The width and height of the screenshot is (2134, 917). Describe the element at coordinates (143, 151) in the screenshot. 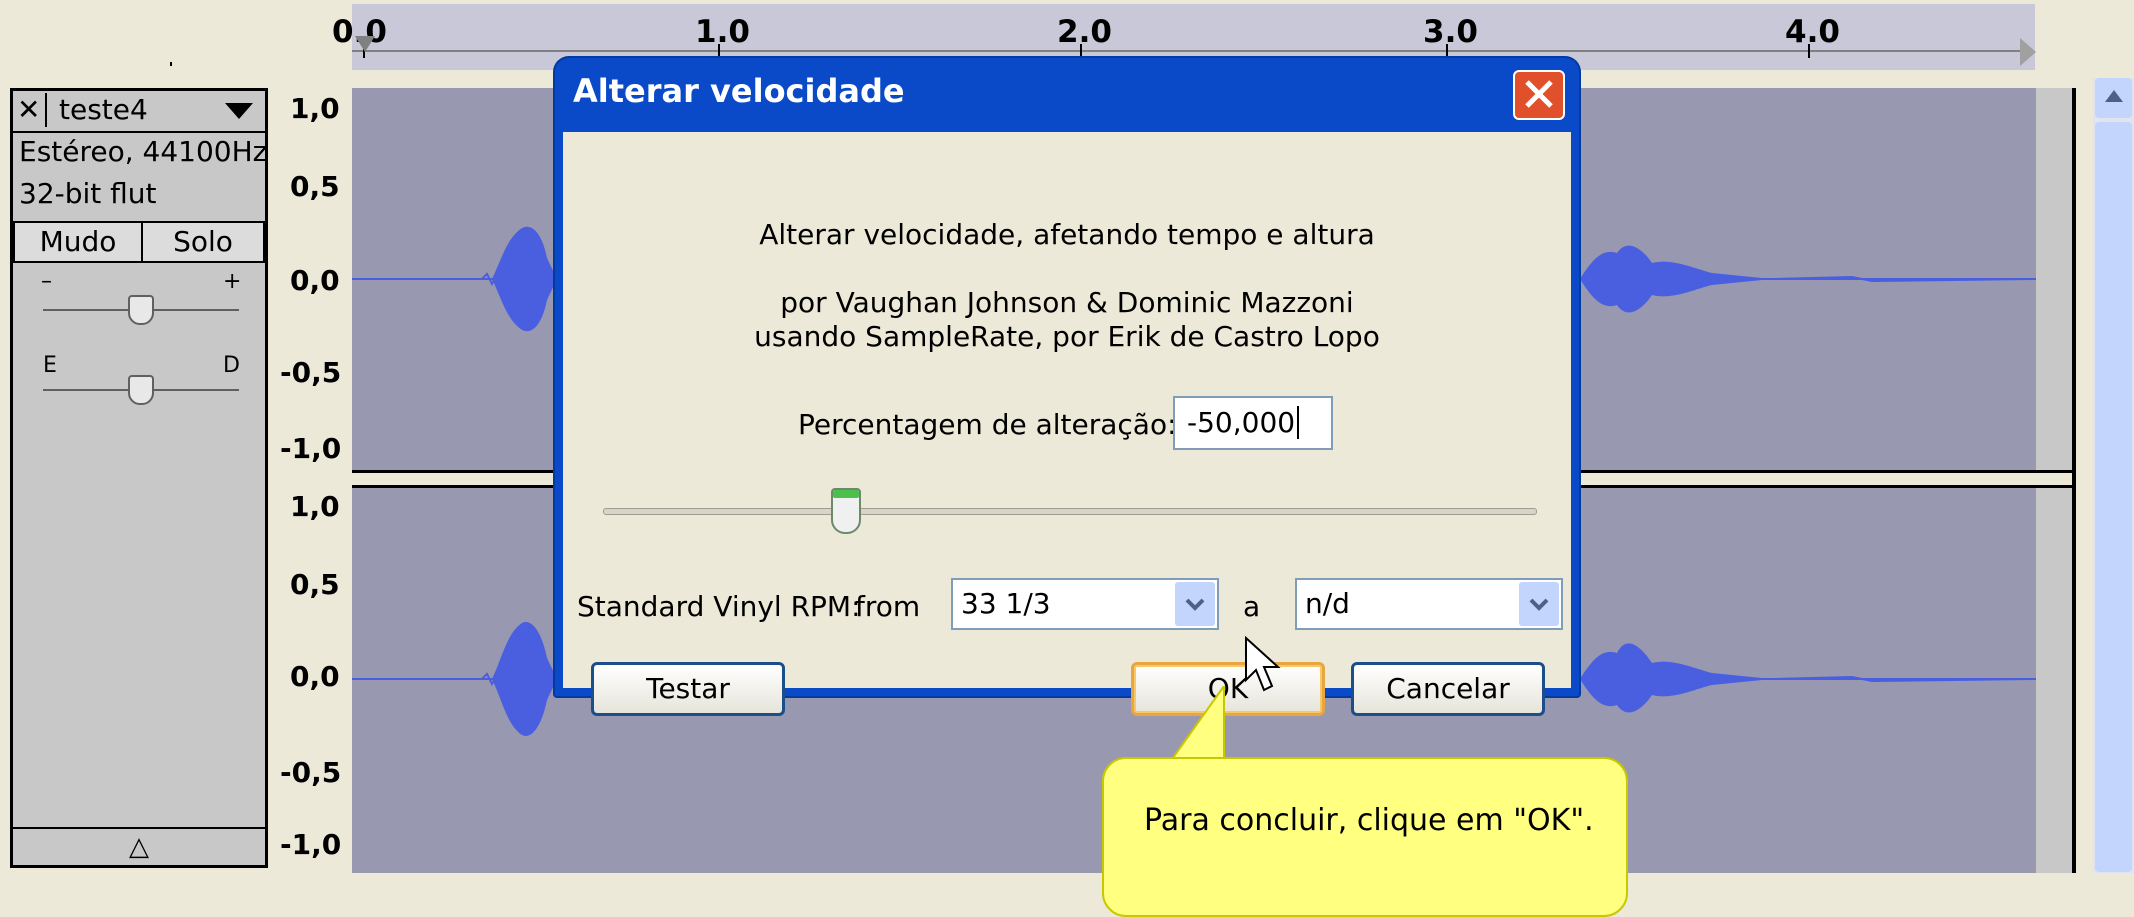

I see `track-format: Estéreo, 44100Hz` at that location.